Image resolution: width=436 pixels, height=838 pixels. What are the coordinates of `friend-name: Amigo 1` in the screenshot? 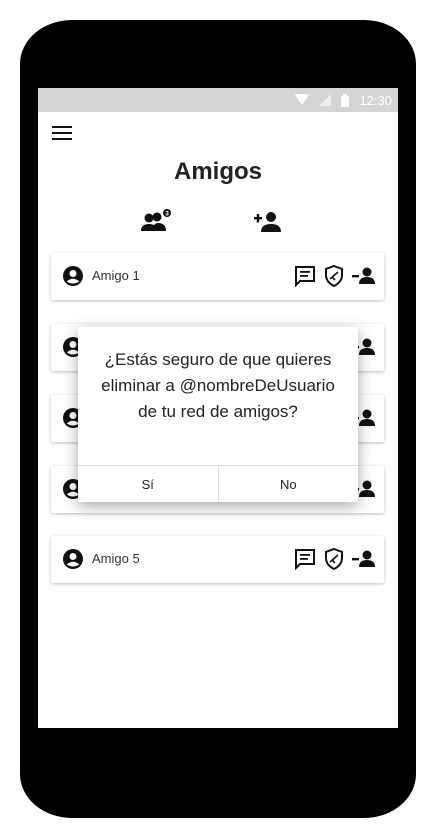 It's located at (116, 275).